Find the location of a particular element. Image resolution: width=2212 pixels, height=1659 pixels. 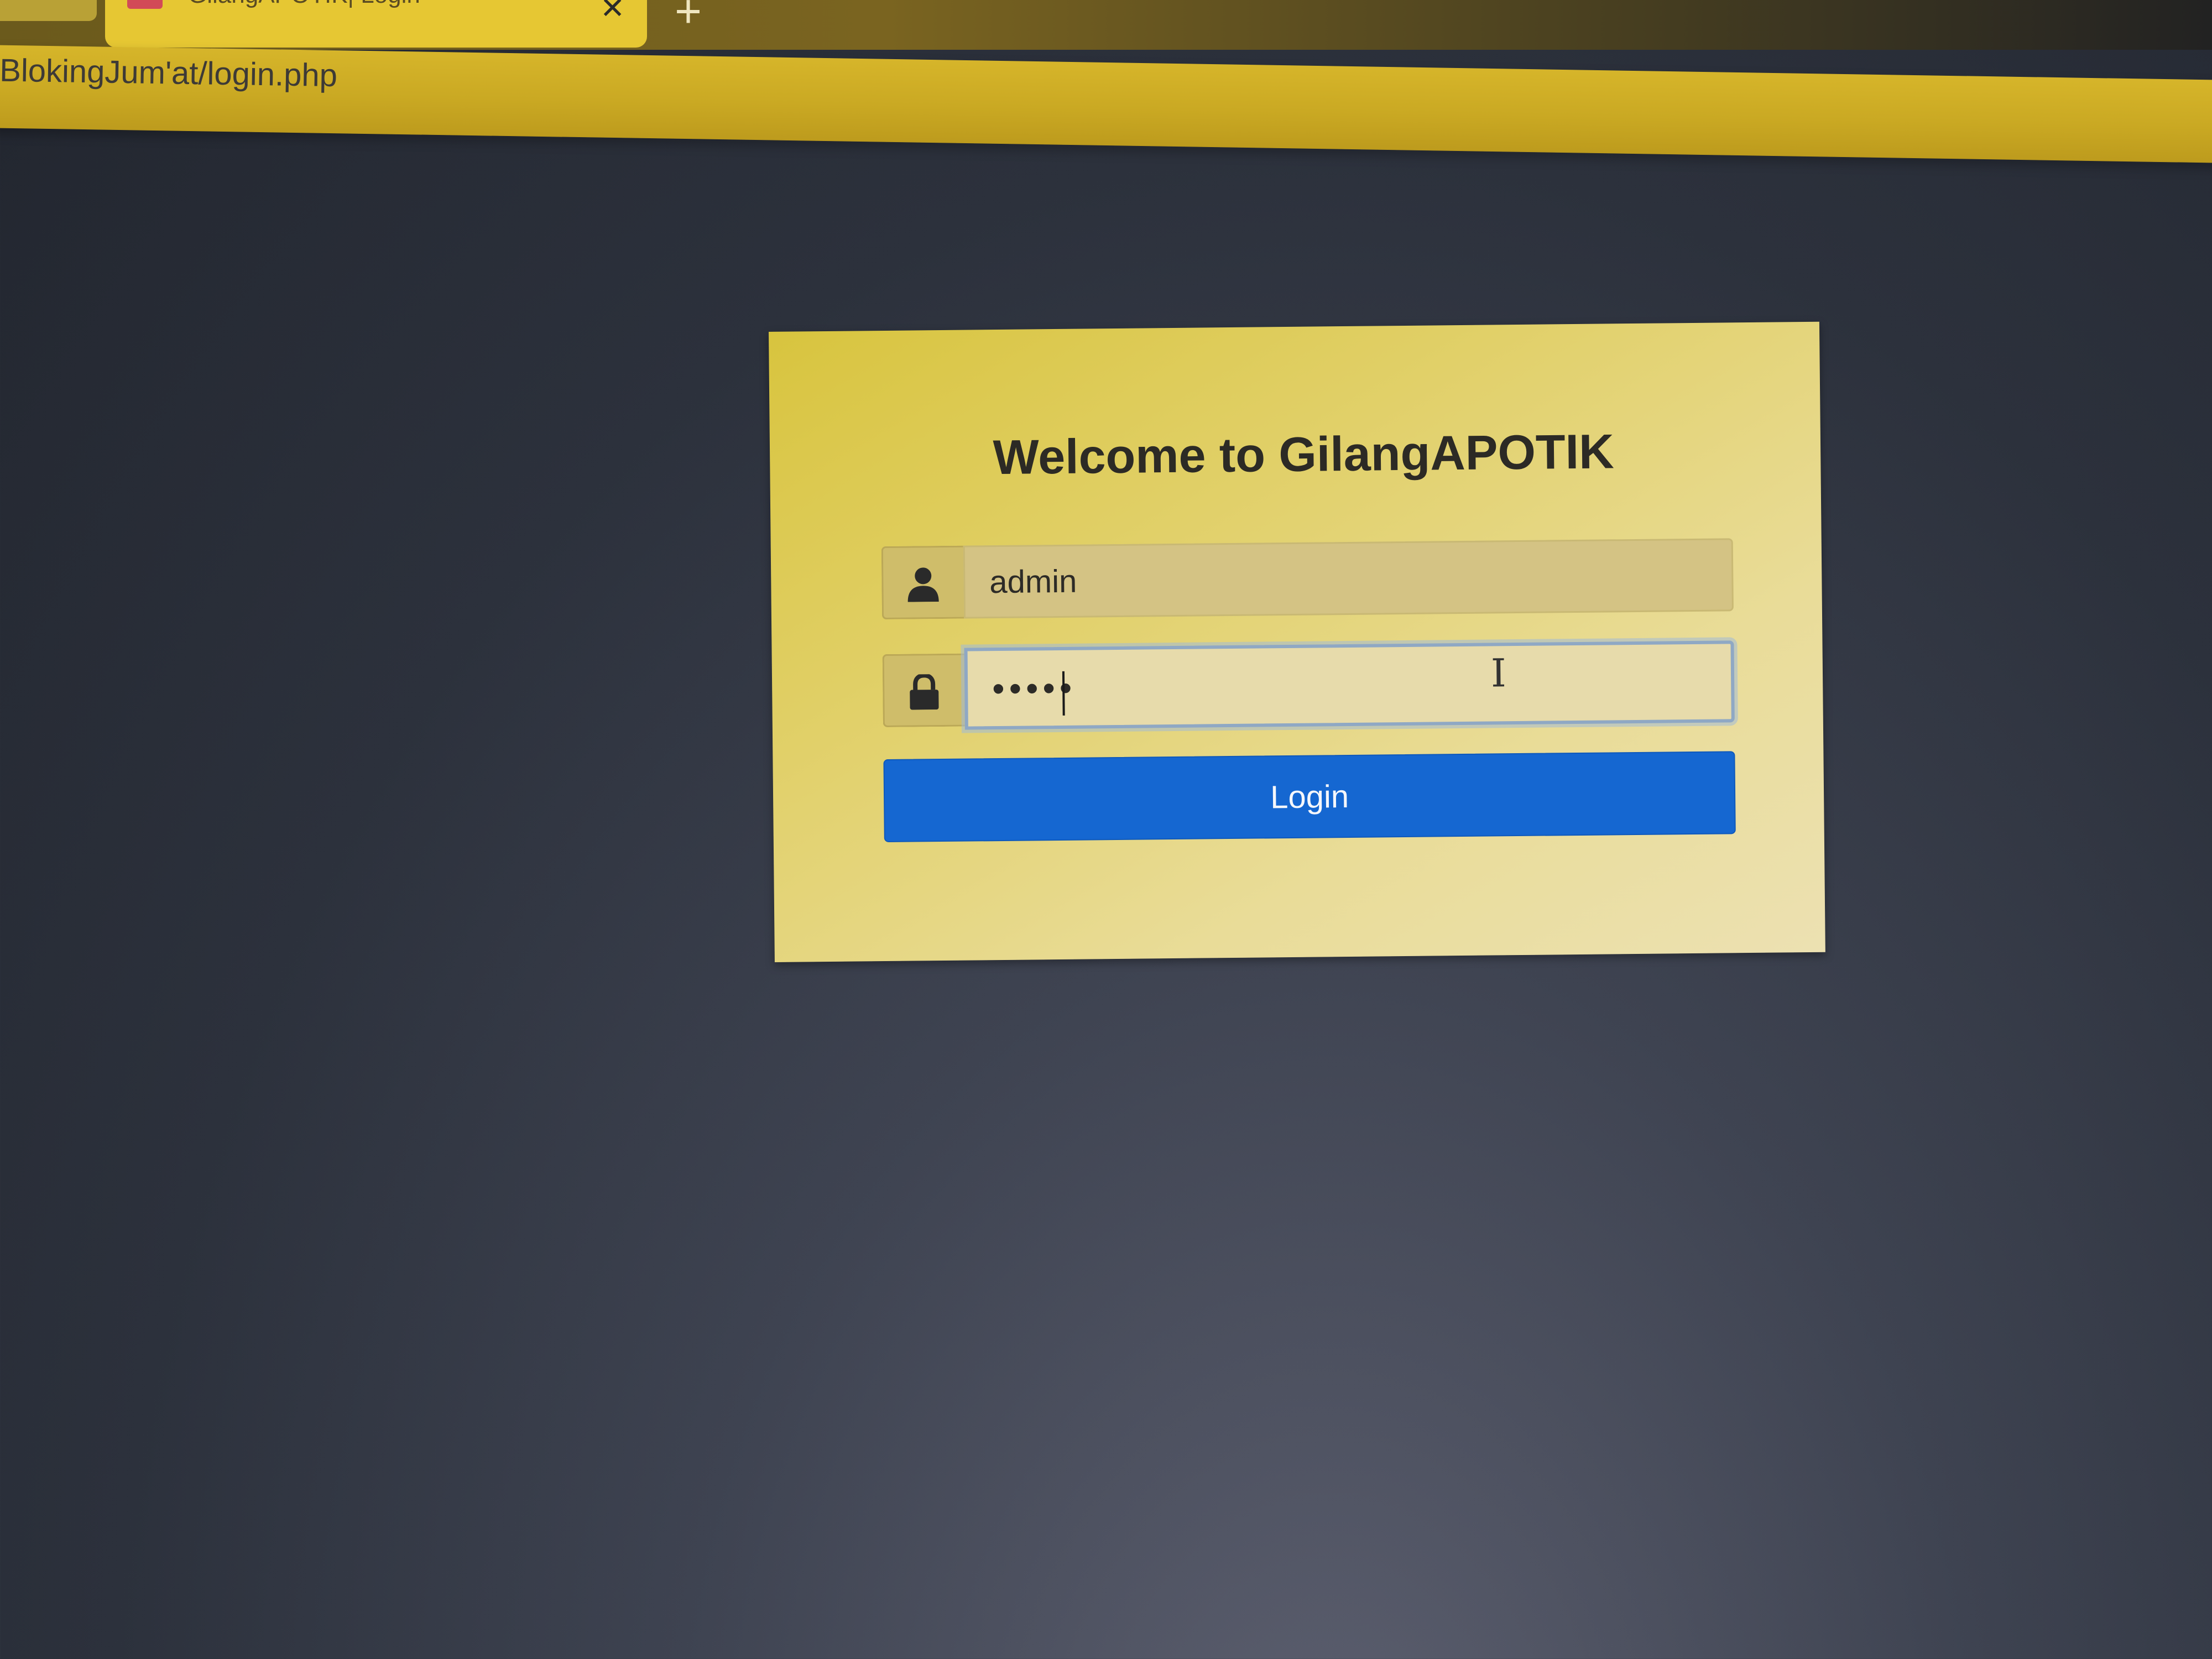

password-group: I is located at coordinates (1309, 685).